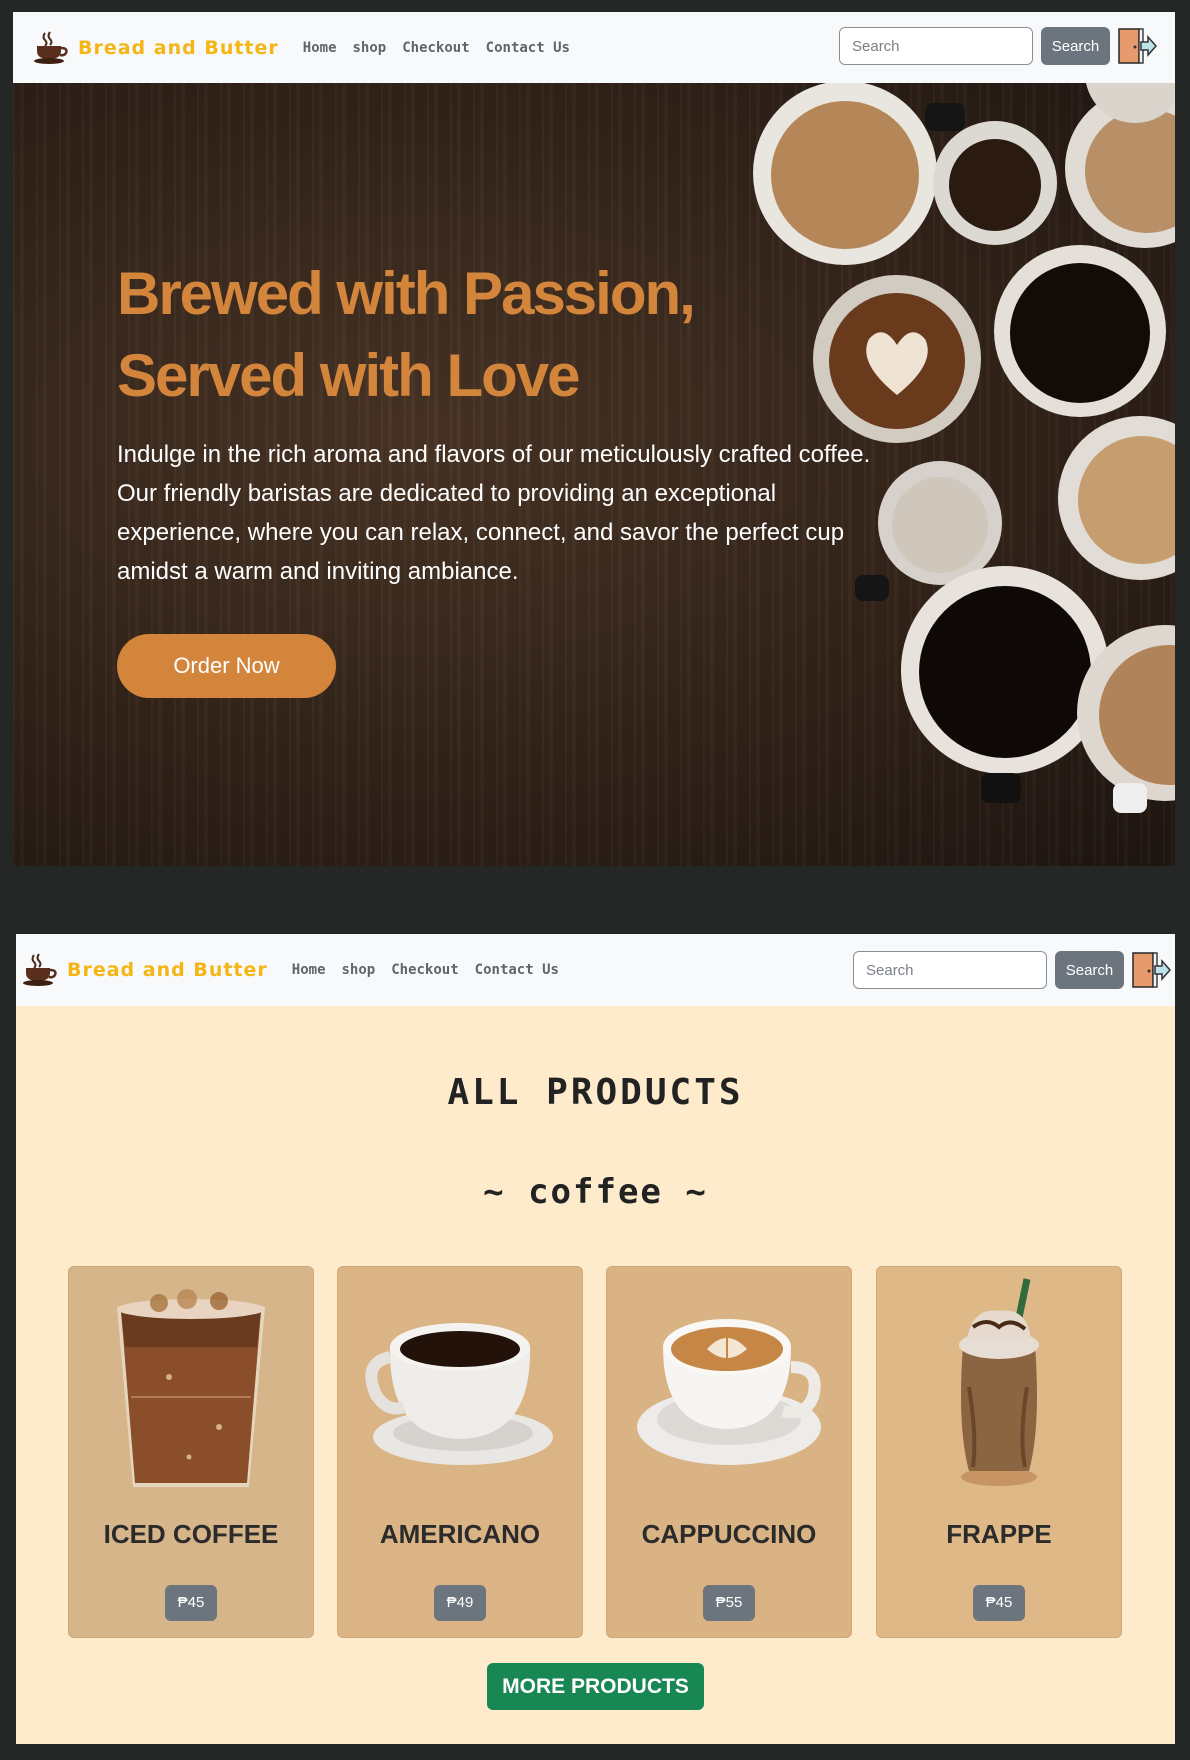  Describe the element at coordinates (191, 1534) in the screenshot. I see `product-name: ICED COFFEE` at that location.